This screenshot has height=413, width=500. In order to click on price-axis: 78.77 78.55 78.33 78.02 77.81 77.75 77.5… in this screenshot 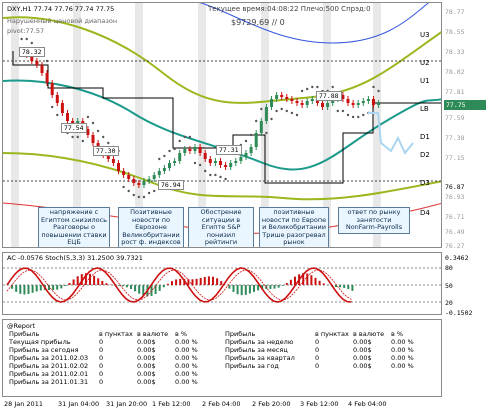, I will do `click(470, 199)`.